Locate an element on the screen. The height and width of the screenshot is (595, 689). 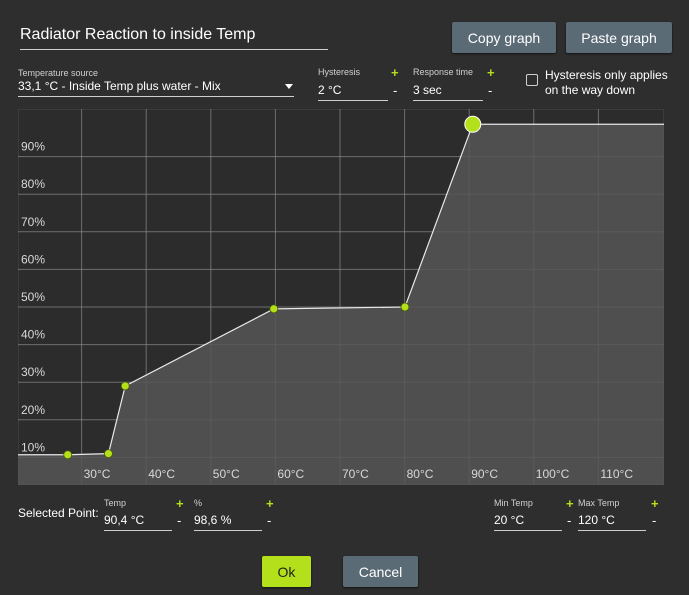
x-tick-label: 90°C is located at coordinates (484, 474).